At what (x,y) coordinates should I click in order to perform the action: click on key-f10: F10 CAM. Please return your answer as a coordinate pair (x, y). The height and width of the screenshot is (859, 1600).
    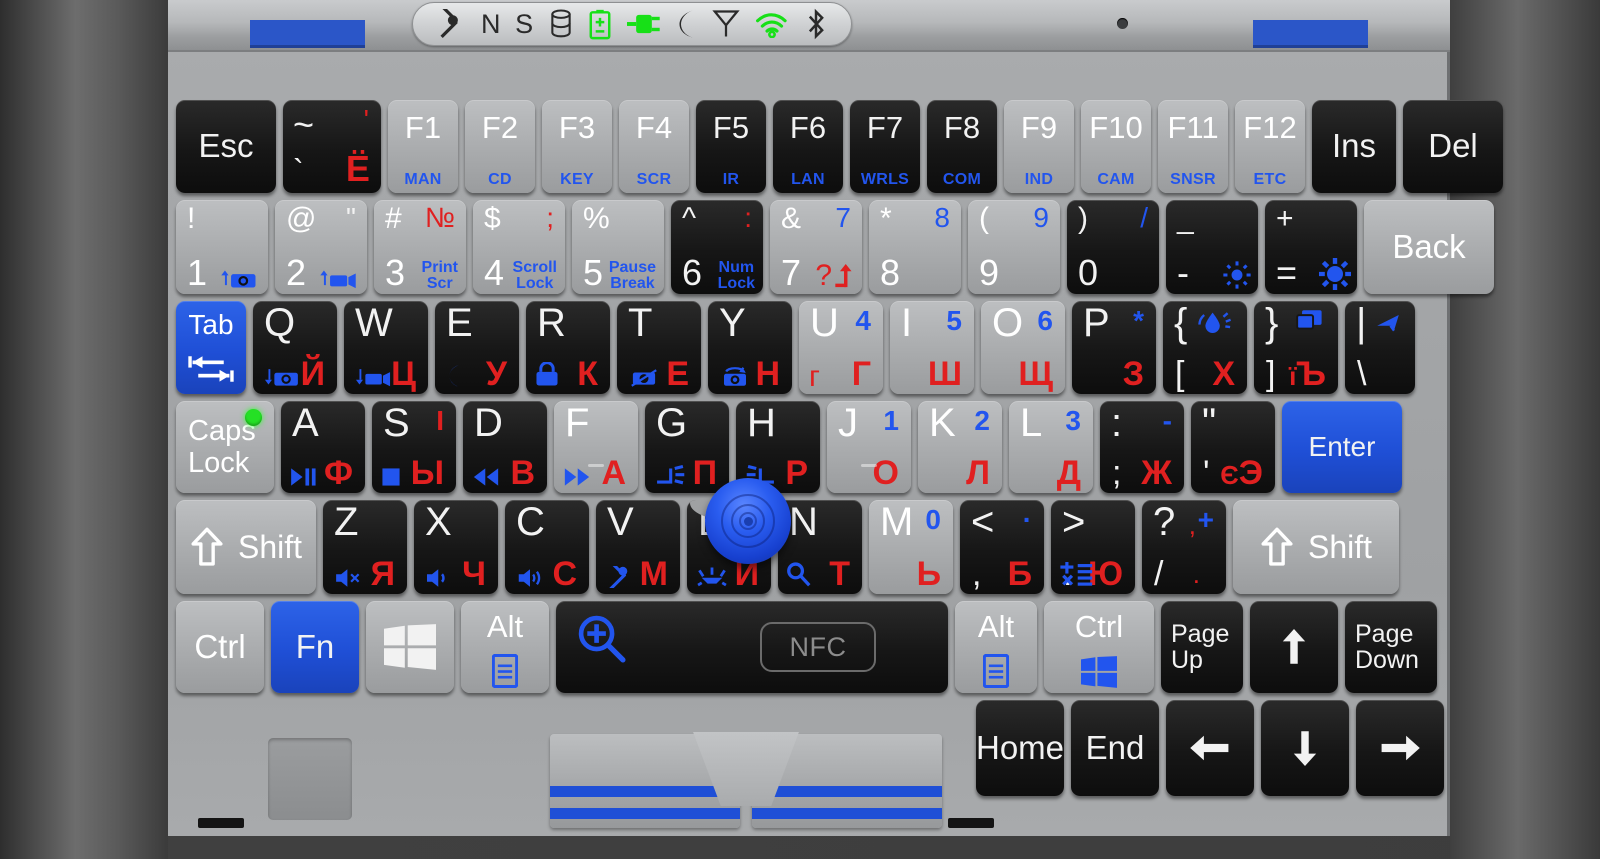
    Looking at the image, I should click on (1116, 146).